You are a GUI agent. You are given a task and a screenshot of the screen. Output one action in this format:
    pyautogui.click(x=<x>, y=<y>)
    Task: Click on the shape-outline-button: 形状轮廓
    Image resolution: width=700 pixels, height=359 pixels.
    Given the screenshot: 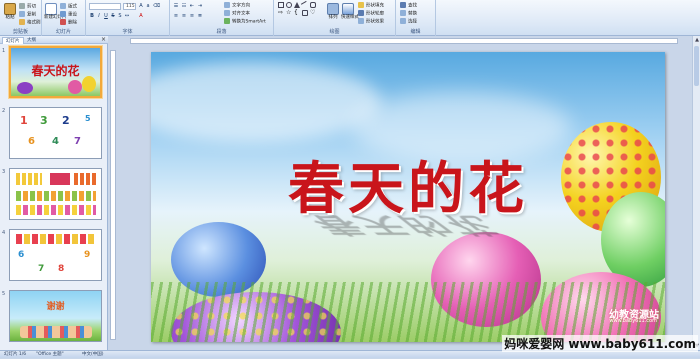 What is the action you would take?
    pyautogui.click(x=371, y=14)
    